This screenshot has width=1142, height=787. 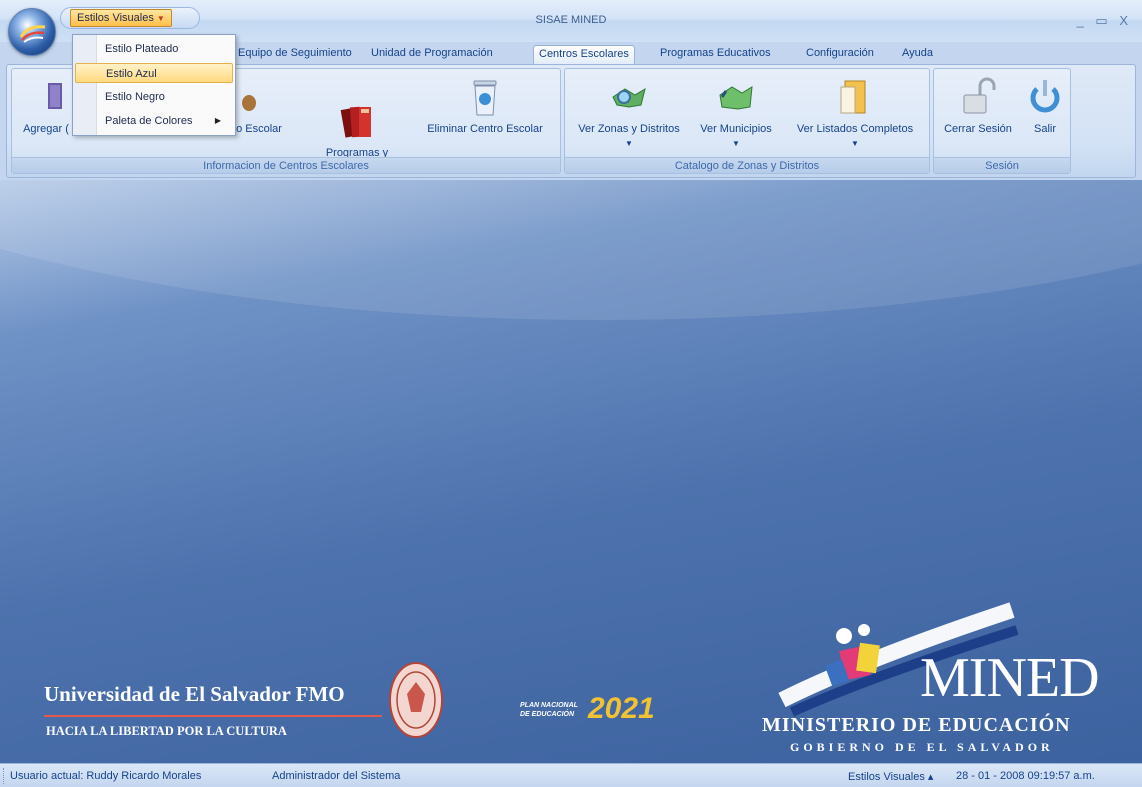 I want to click on menu-item-estilo-plateado: Estilo Plateado, so click(x=154, y=49).